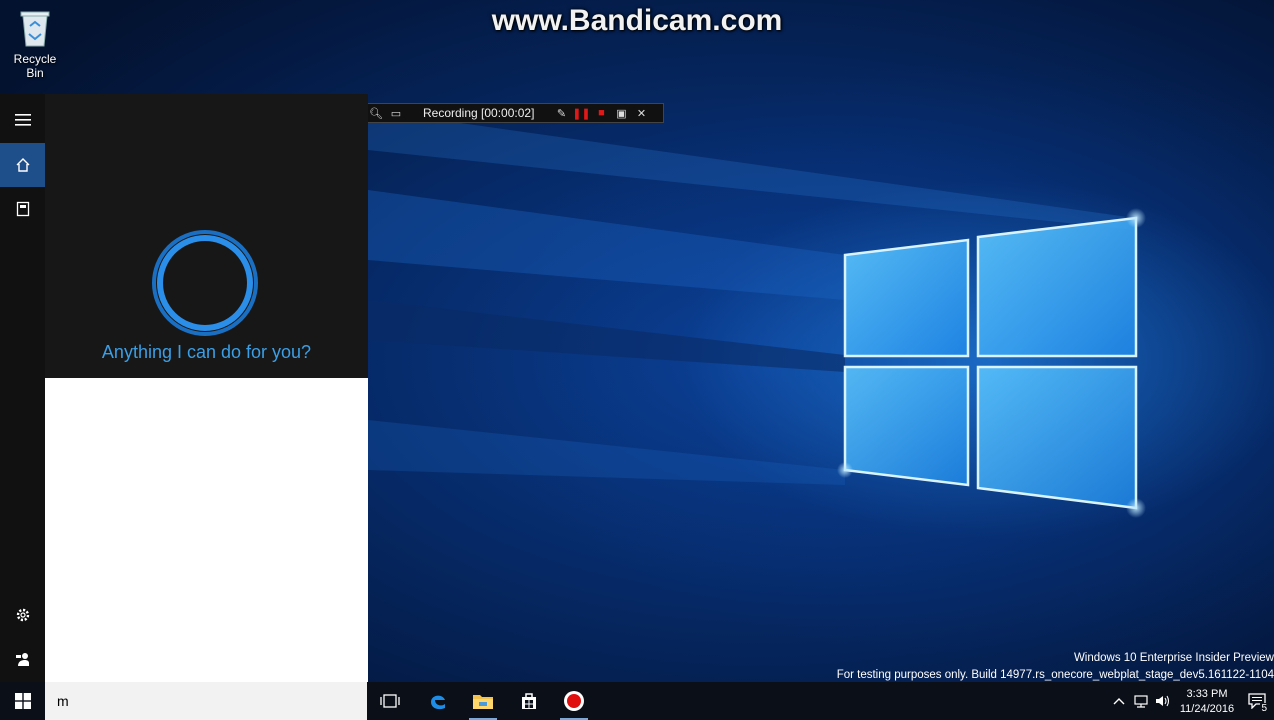 The image size is (1274, 720). I want to click on menu-button, so click(22, 120).